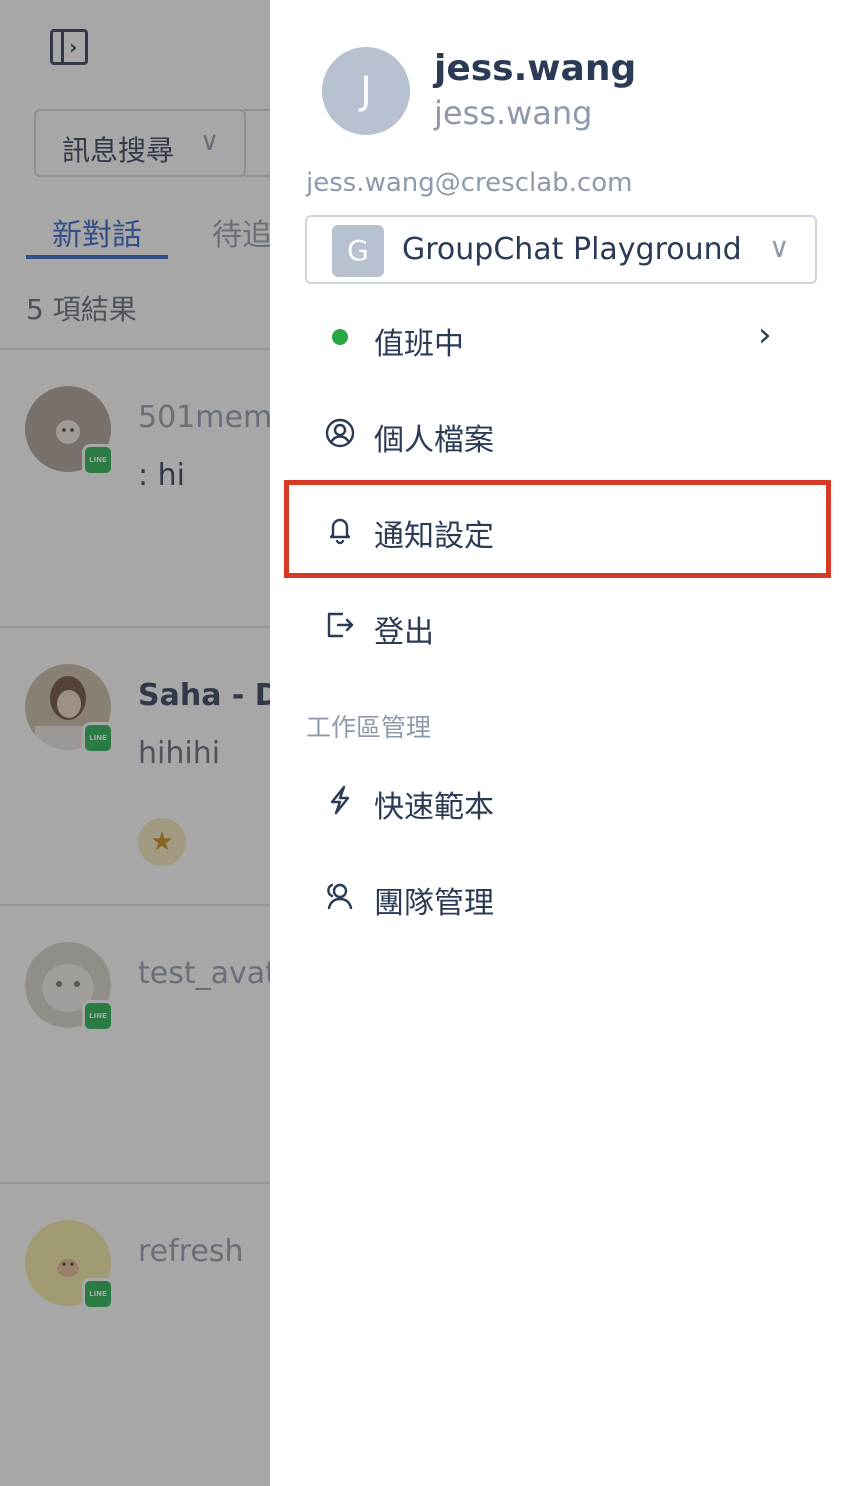  I want to click on menu-item-label: 團隊管理, so click(434, 903).